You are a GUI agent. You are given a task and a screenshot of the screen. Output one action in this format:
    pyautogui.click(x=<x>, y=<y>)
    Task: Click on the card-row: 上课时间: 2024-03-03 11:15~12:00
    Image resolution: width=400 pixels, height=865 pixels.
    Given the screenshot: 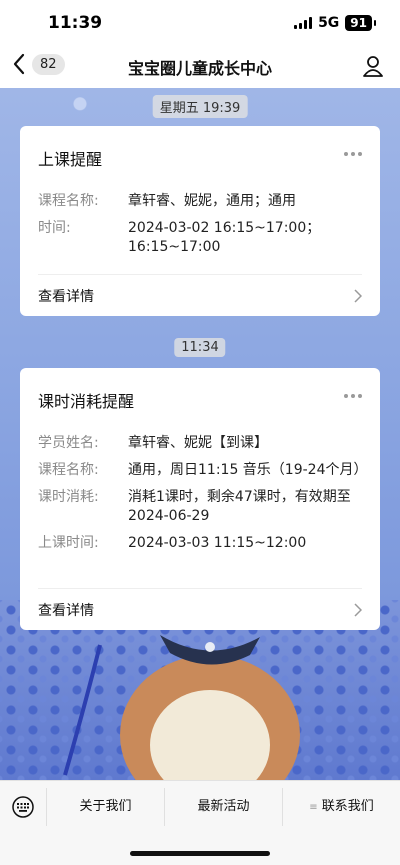 What is the action you would take?
    pyautogui.click(x=200, y=543)
    